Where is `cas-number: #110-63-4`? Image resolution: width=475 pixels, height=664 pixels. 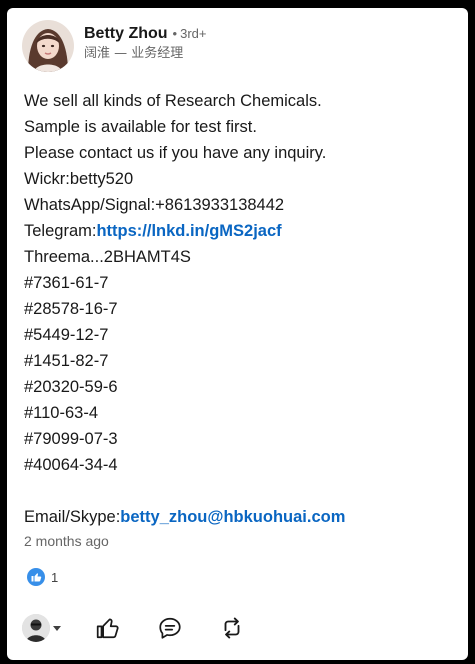 cas-number: #110-63-4 is located at coordinates (61, 413).